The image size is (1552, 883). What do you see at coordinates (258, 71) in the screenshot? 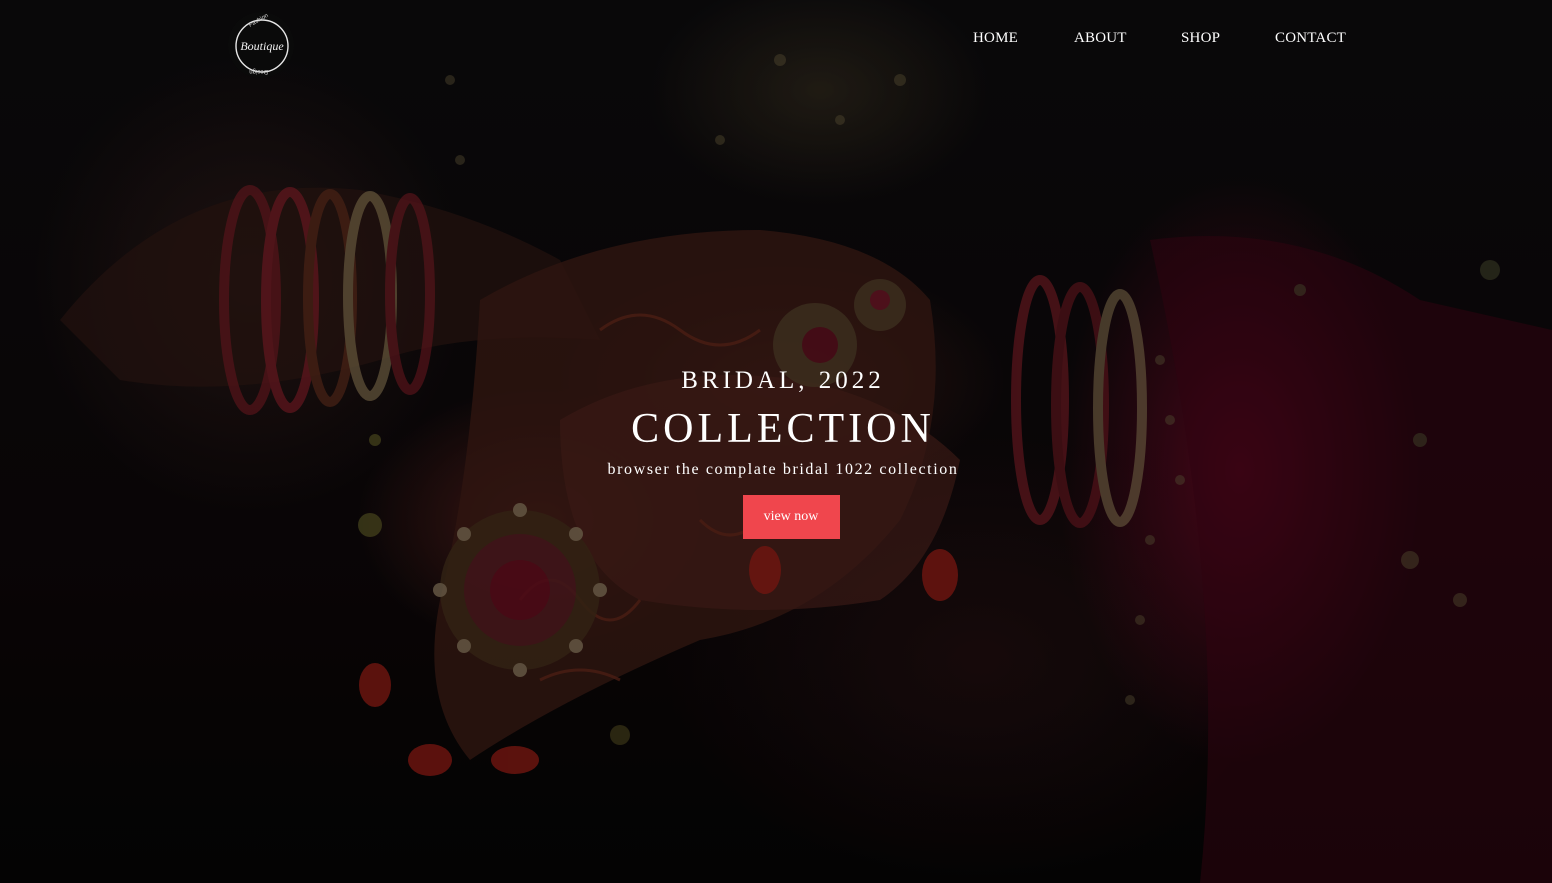
I see `logo-tagline-bottom: Design` at bounding box center [258, 71].